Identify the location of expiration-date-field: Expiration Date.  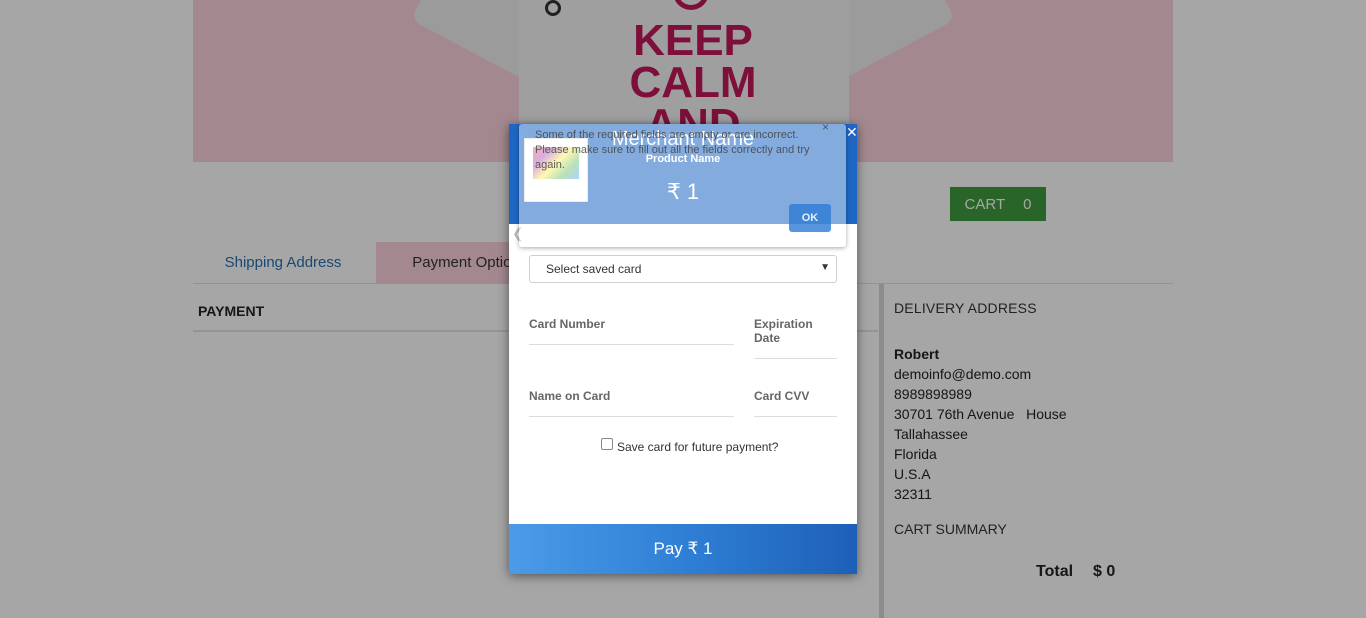
(795, 338).